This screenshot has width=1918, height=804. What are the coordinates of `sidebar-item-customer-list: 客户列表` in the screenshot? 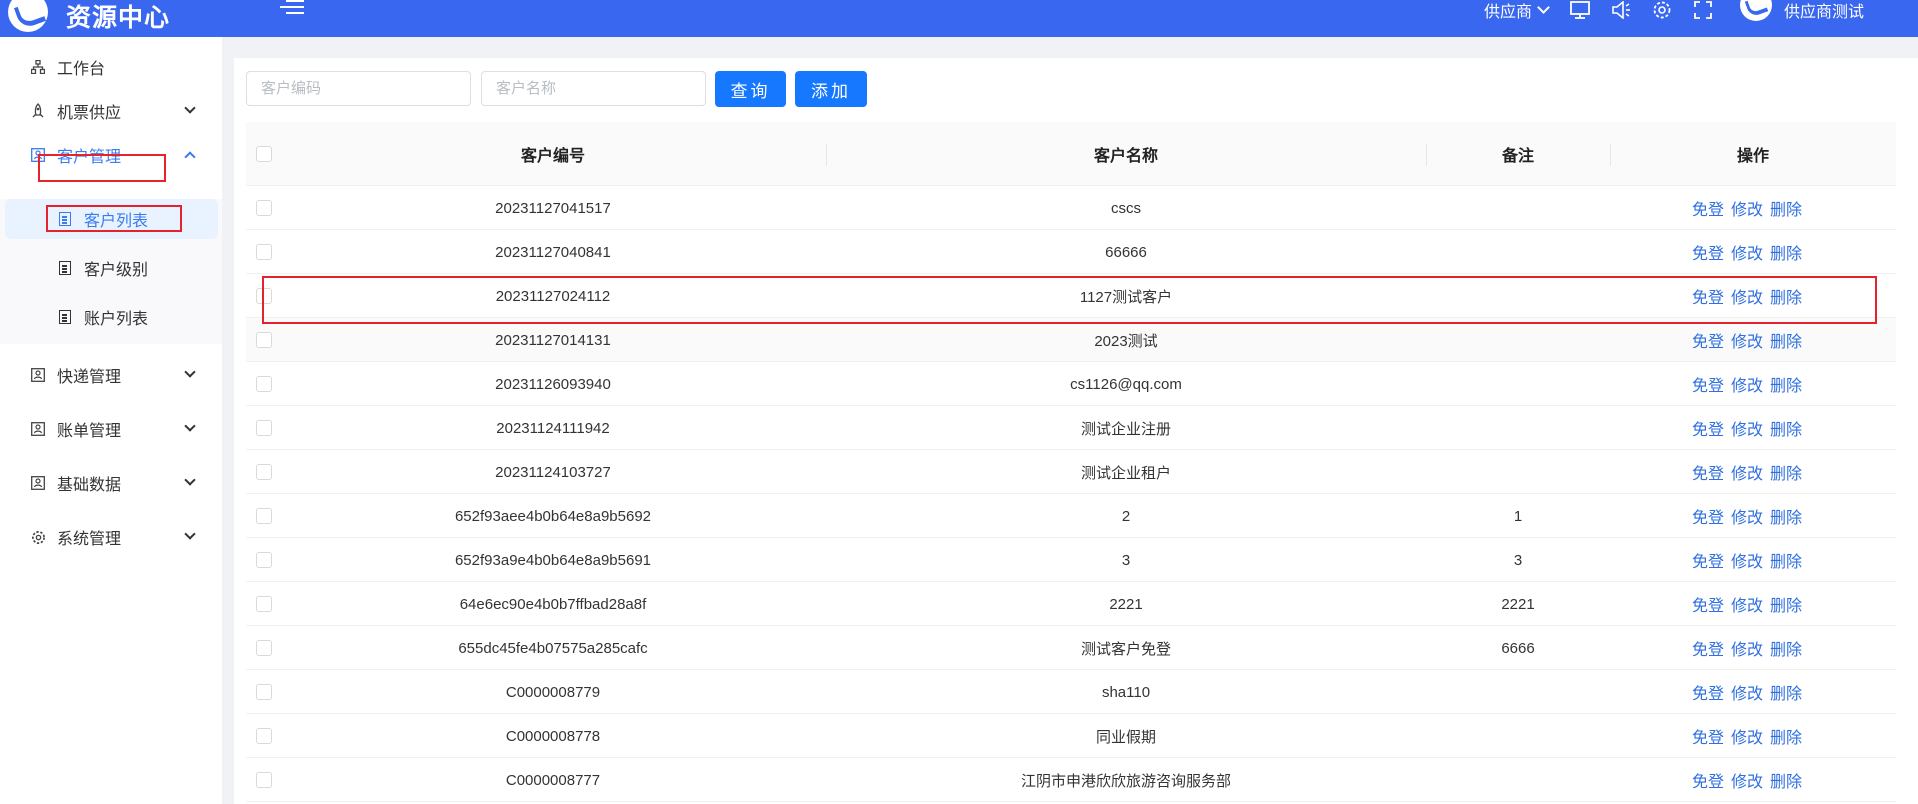 It's located at (111, 219).